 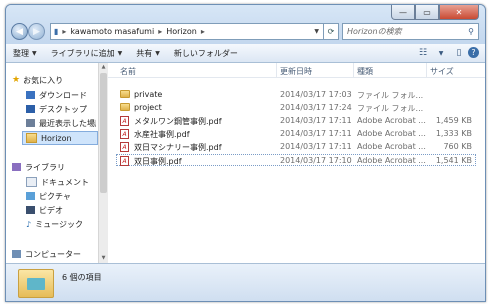 I want to click on nav-computer: コンピューター, so click(x=46, y=254).